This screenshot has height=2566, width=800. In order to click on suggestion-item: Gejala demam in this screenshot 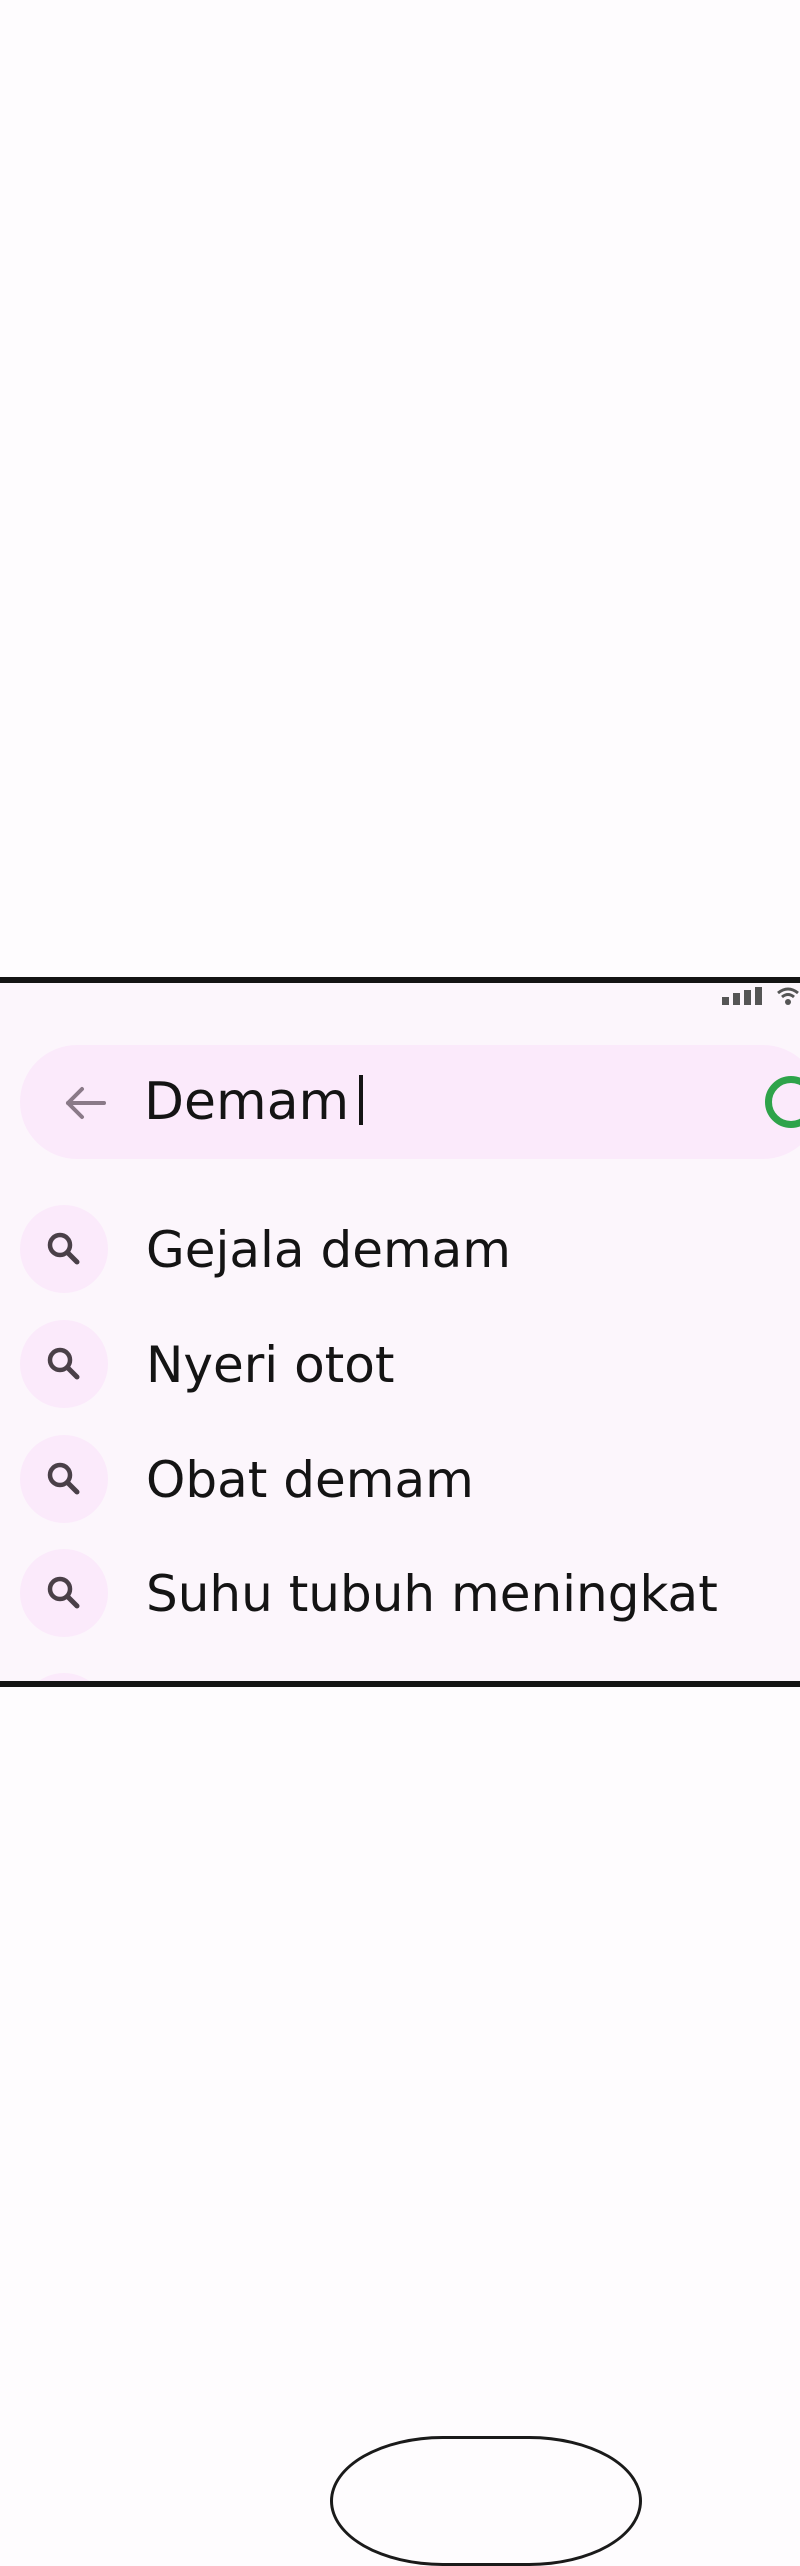, I will do `click(400, 1250)`.